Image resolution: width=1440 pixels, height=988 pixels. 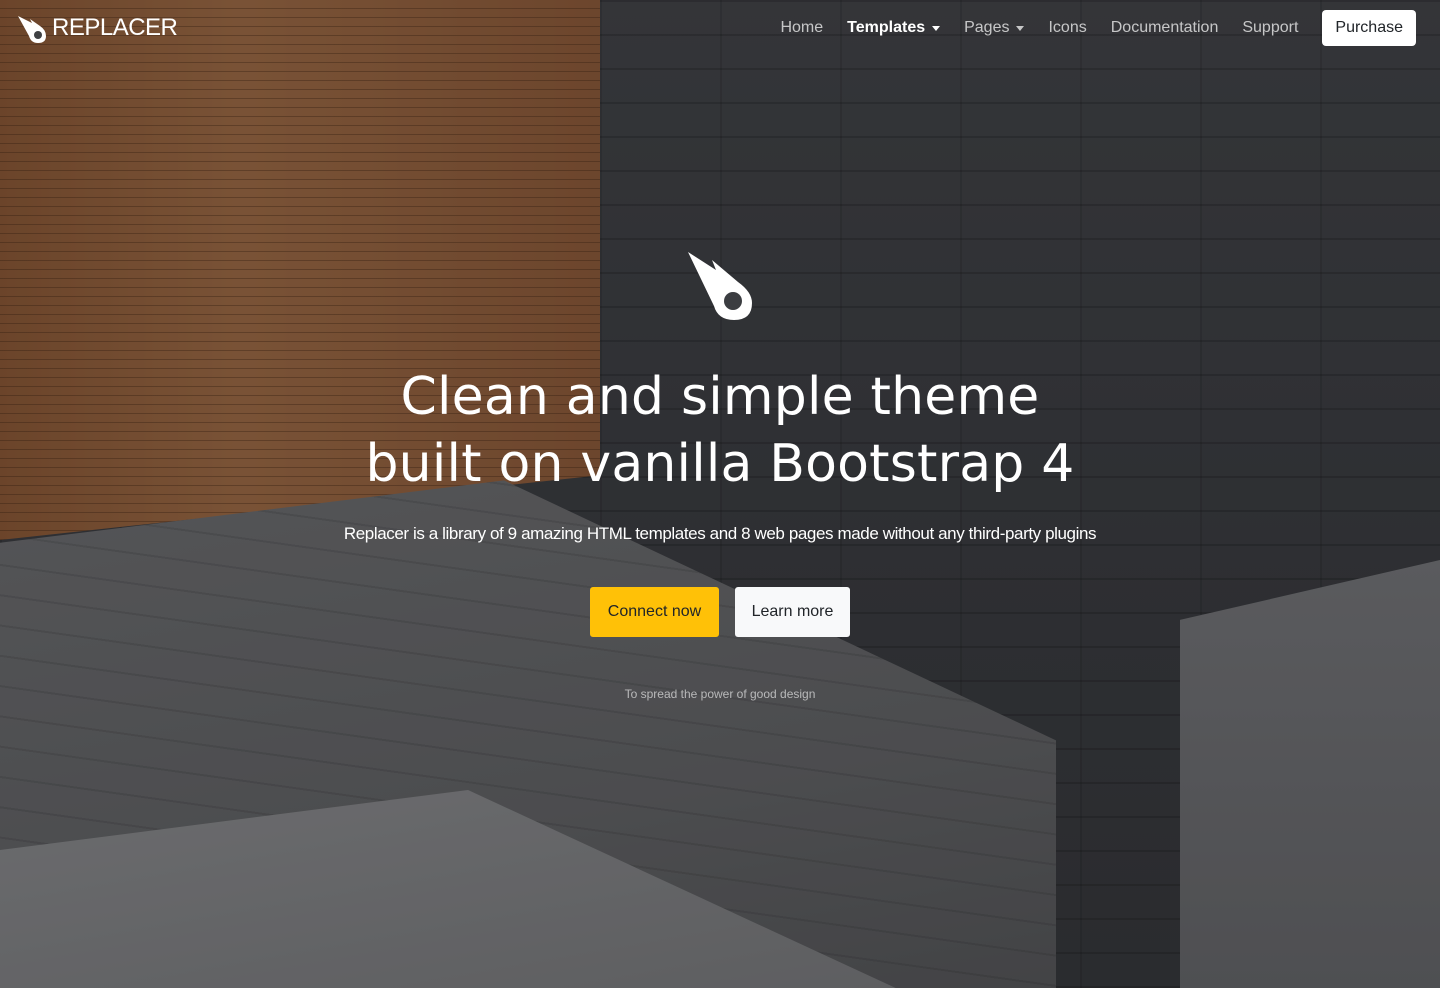 What do you see at coordinates (720, 694) in the screenshot?
I see `hero-tagline: To spread the power of good design` at bounding box center [720, 694].